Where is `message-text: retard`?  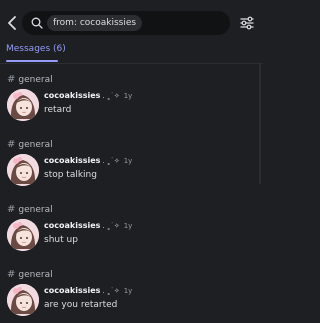 message-text: retard is located at coordinates (58, 110).